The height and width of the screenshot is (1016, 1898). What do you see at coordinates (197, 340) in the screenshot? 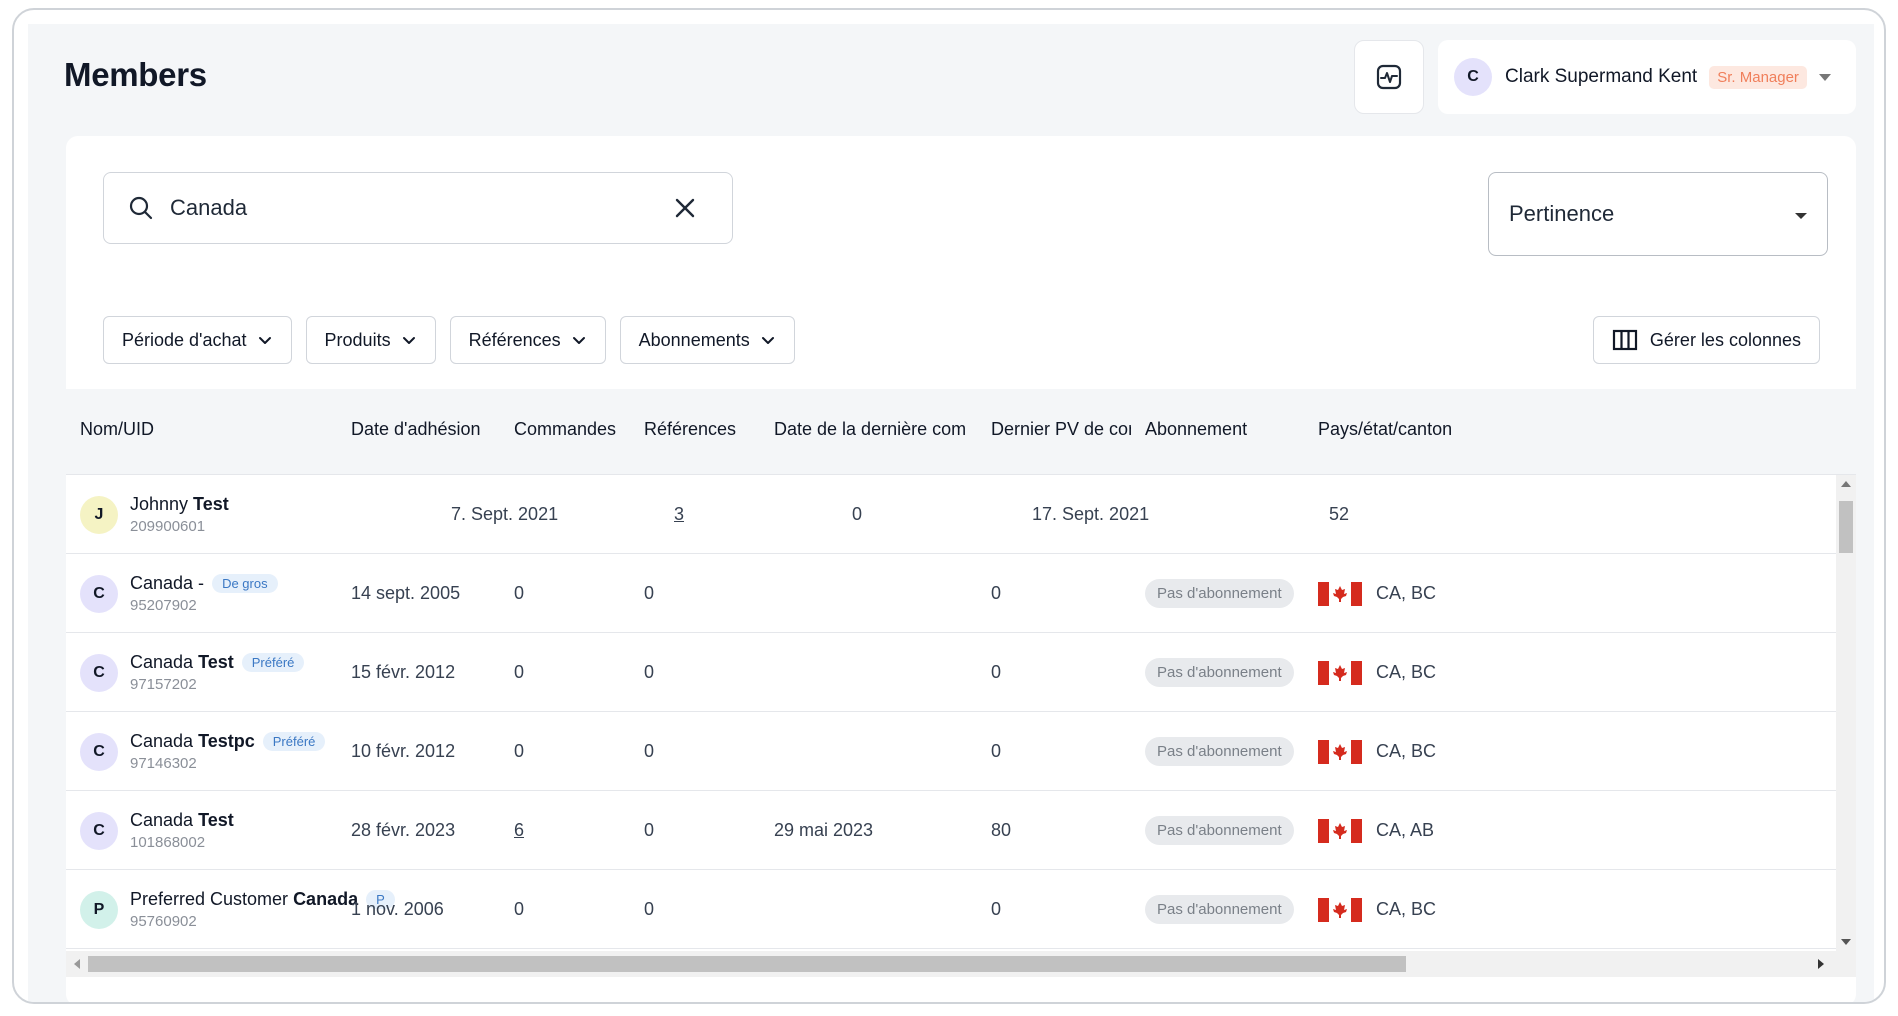
I see `filter-purchase-period: Période d'achat` at bounding box center [197, 340].